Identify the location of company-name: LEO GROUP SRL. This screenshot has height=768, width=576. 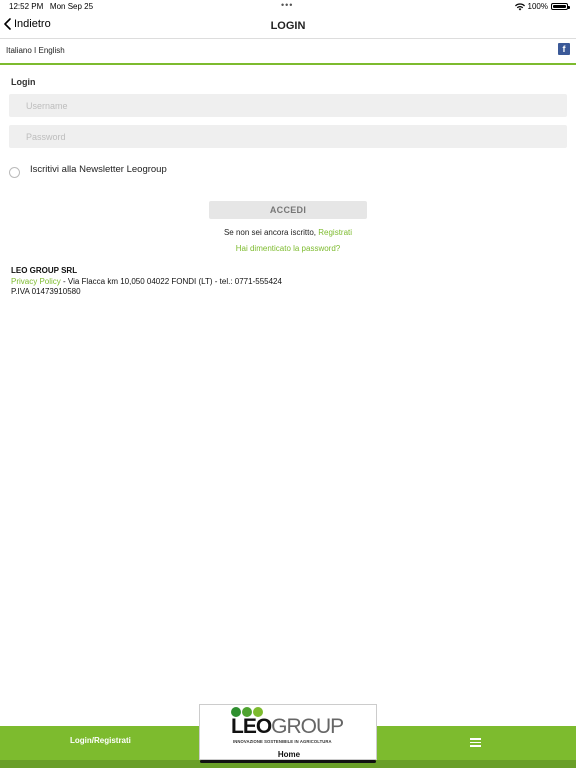
(44, 270).